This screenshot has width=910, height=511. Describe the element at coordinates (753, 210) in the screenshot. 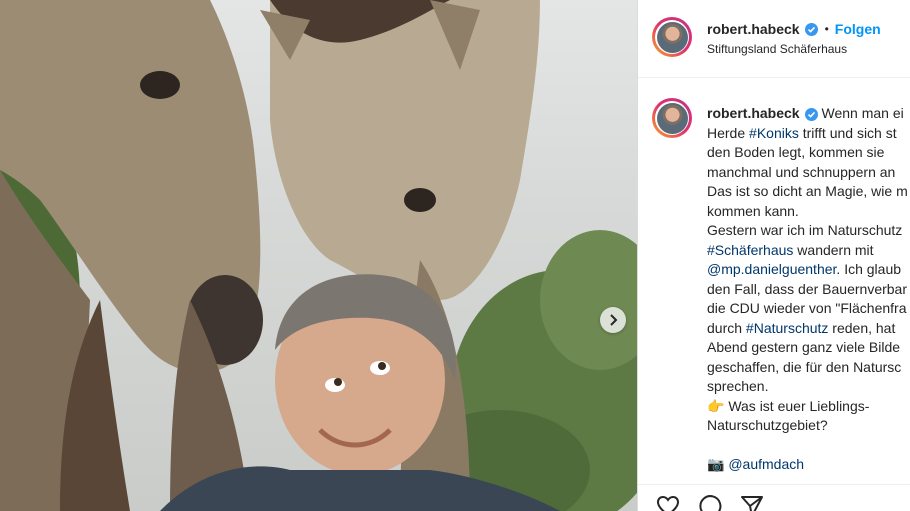

I see `caption-line: kommen kann.` at that location.